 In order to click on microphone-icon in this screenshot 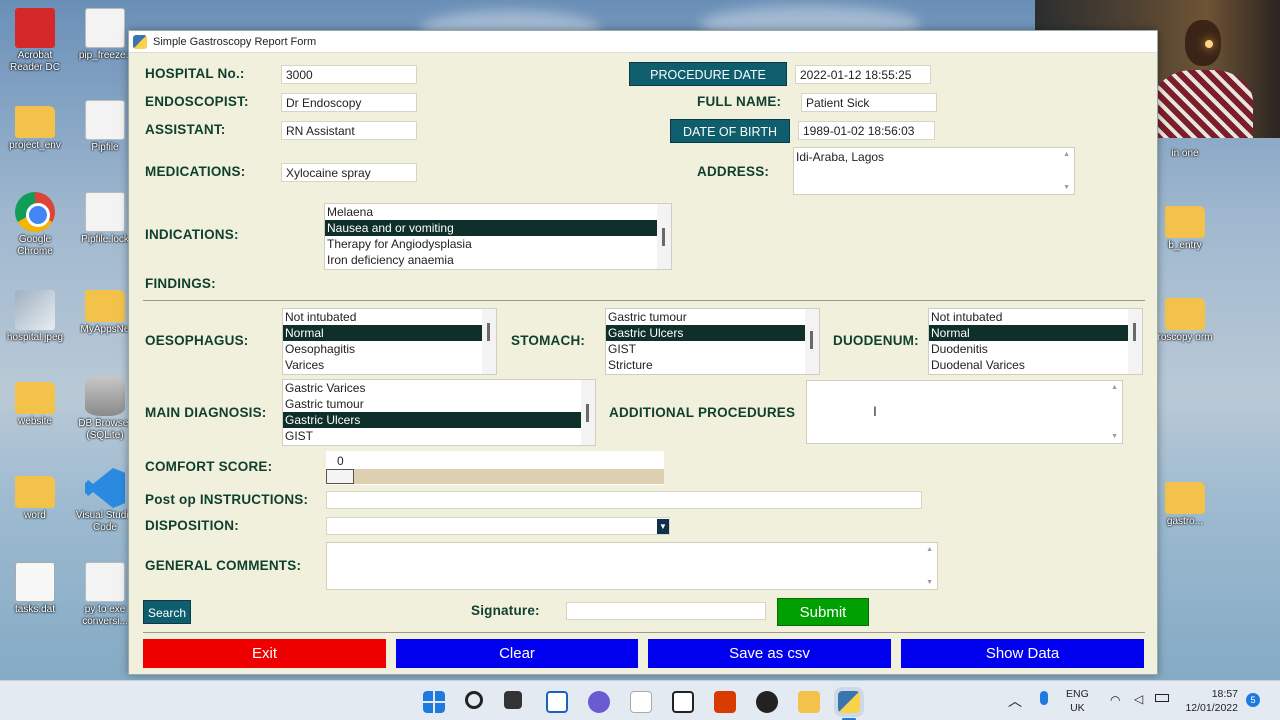, I will do `click(1044, 698)`.